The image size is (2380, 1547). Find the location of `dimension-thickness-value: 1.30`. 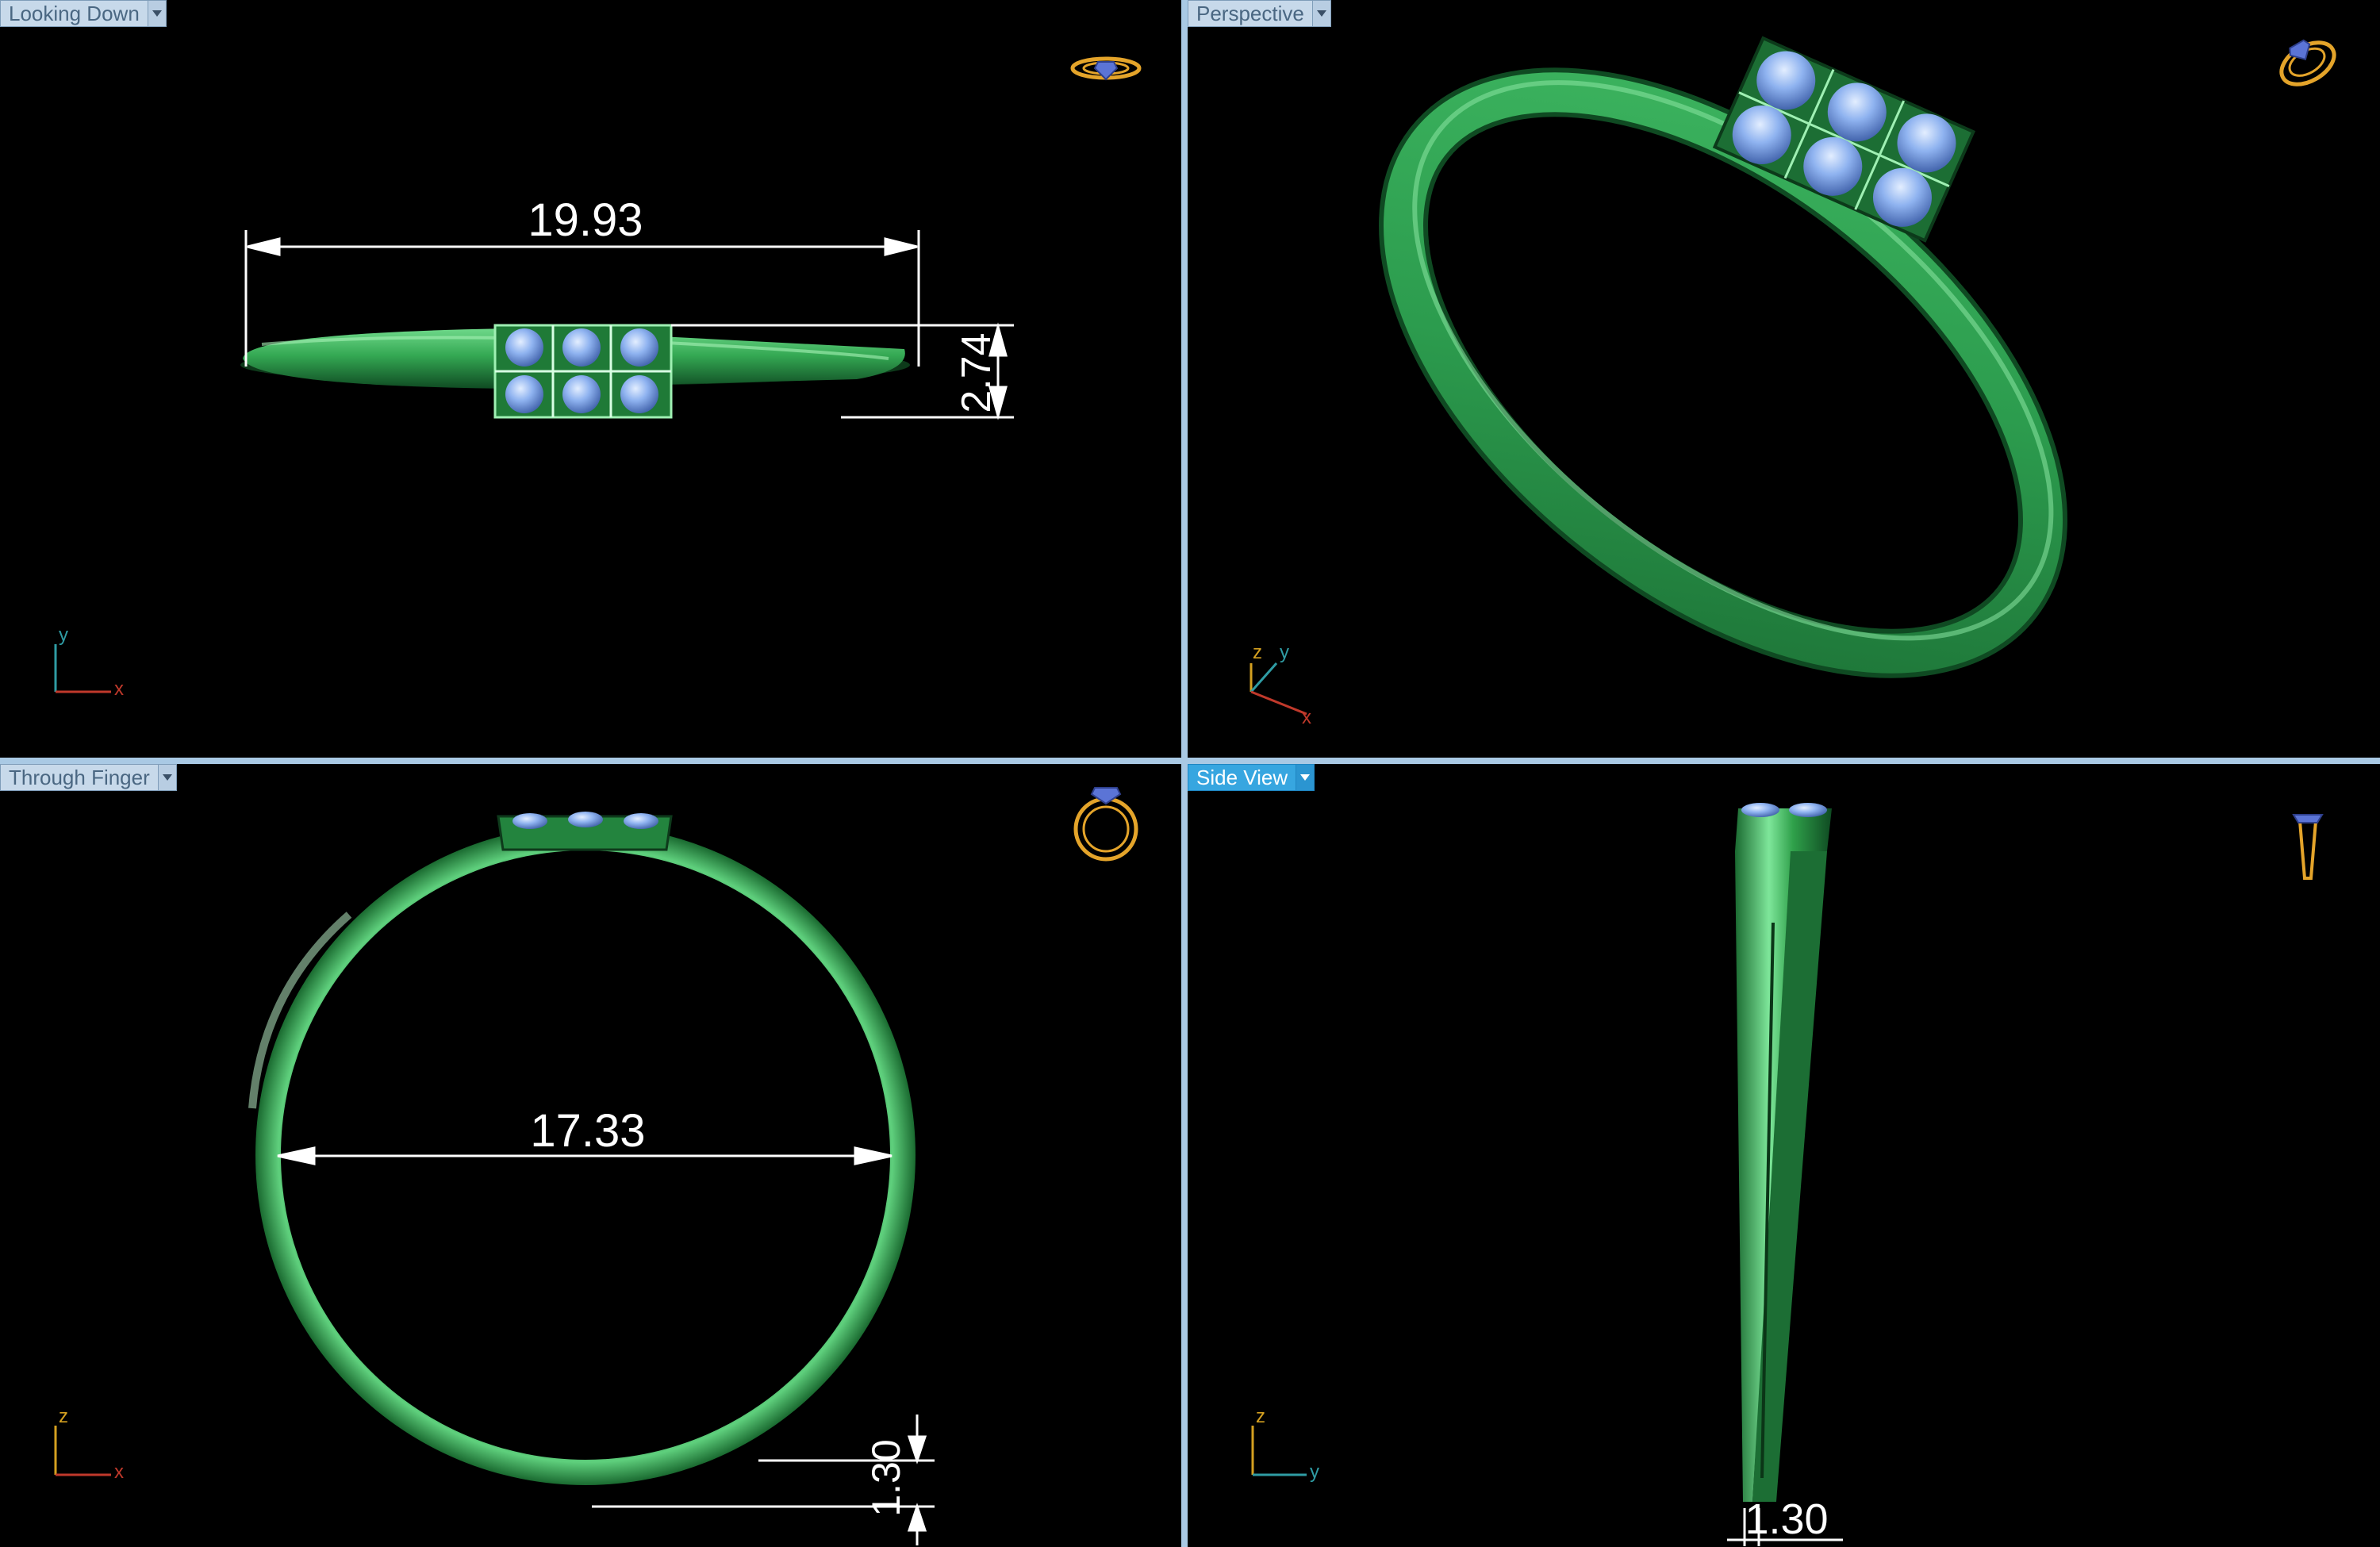

dimension-thickness-value: 1.30 is located at coordinates (886, 1477).